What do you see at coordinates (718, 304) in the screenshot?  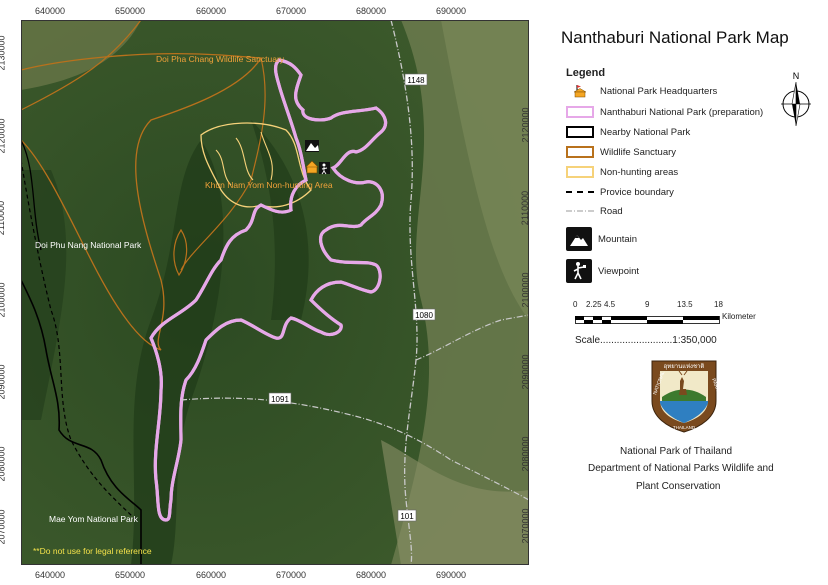 I see `scale-tick-label: 18` at bounding box center [718, 304].